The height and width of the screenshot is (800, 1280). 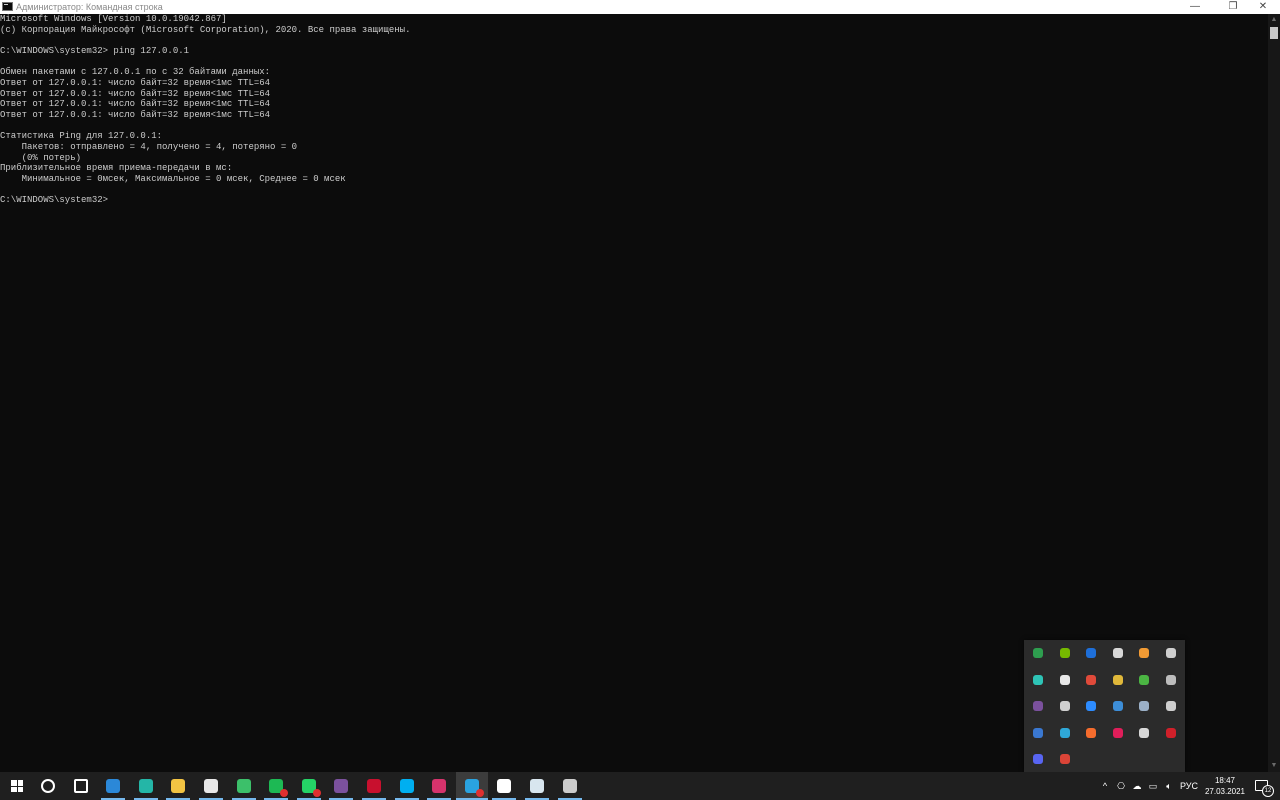 I want to click on clock-icon, so click(x=1064, y=706).